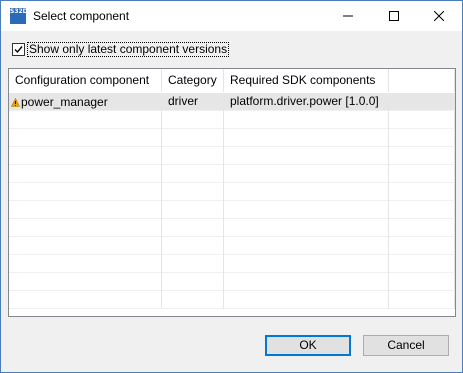  I want to click on checkmark-icon, so click(18, 49).